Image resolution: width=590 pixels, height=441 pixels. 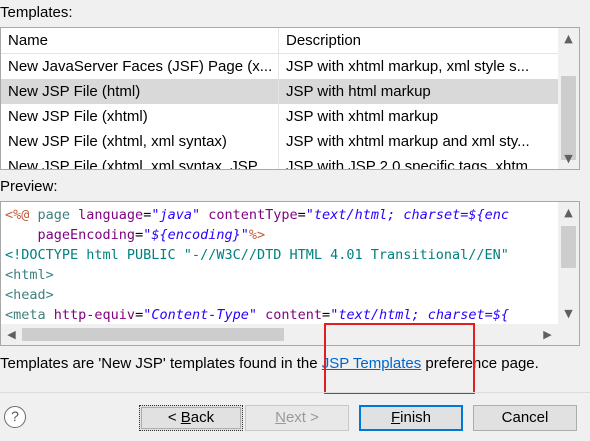 What do you see at coordinates (94, 315) in the screenshot?
I see `code-attribute: http-equiv` at bounding box center [94, 315].